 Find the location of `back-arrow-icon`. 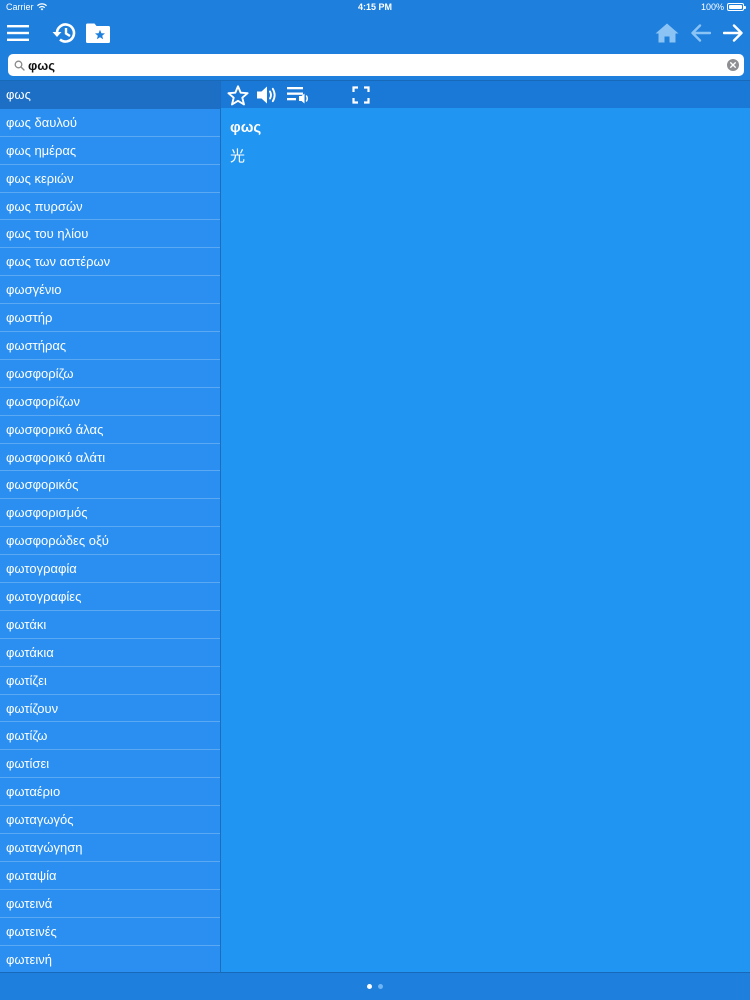

back-arrow-icon is located at coordinates (701, 33).